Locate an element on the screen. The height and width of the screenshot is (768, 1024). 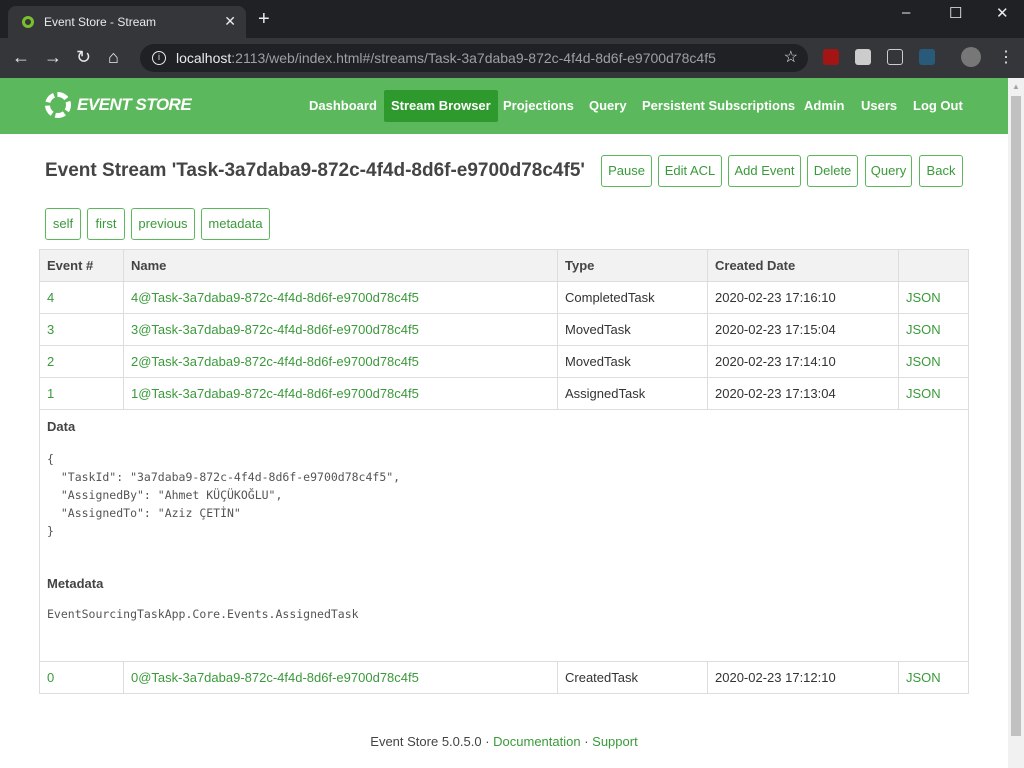
bookmark-star-icon: ☆ is located at coordinates (791, 57).